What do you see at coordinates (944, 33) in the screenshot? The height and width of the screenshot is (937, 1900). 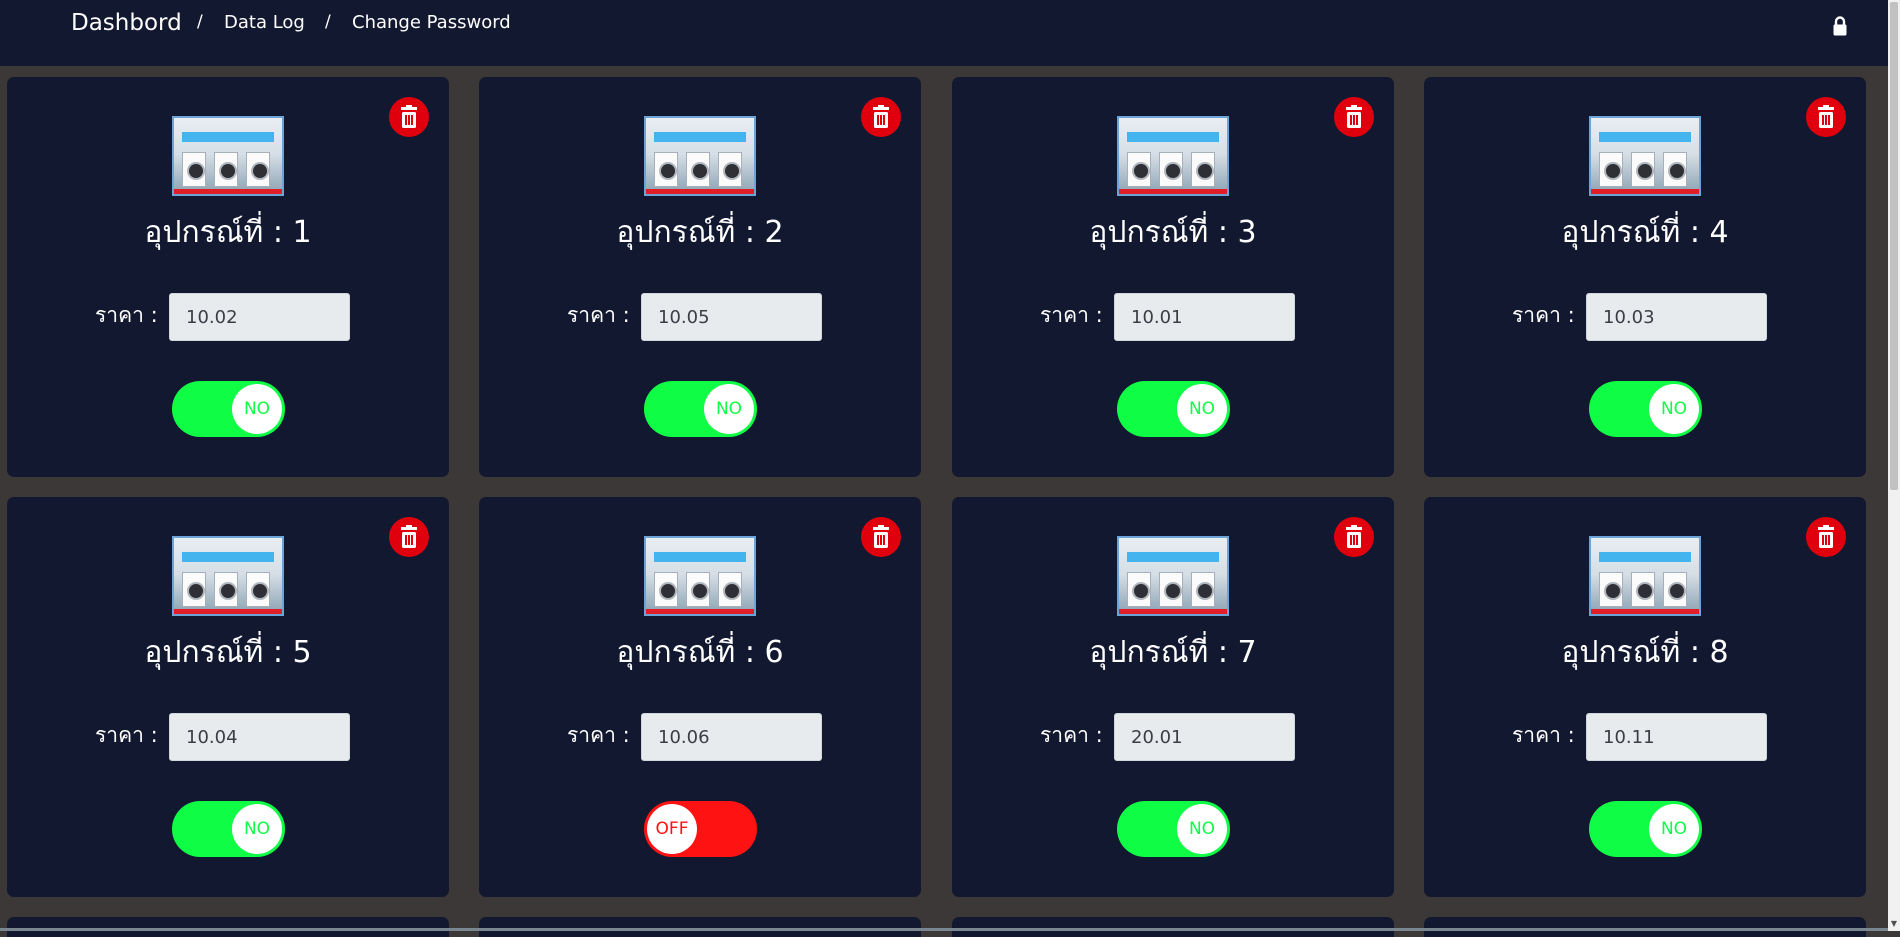 I see `top-navbar: Dashbord / Data Log / Change Password` at bounding box center [944, 33].